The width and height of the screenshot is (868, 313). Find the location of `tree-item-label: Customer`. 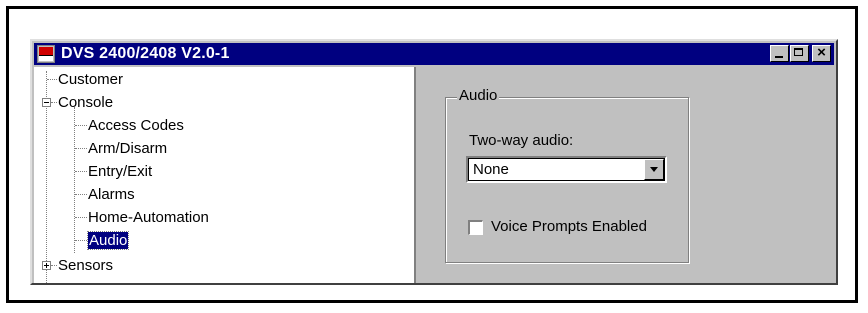

tree-item-label: Customer is located at coordinates (91, 79).